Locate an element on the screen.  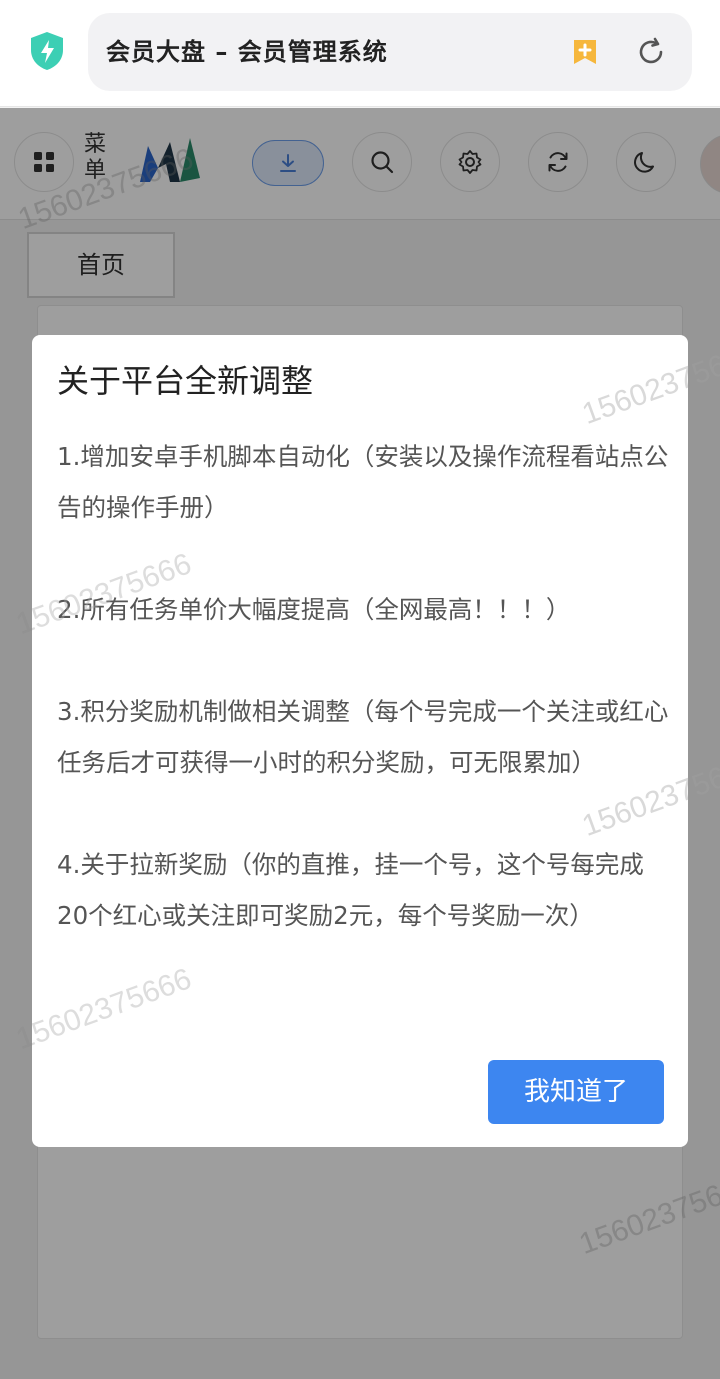
browser-toolbar: 会员大盘 – 会员管理系统 is located at coordinates (360, 53).